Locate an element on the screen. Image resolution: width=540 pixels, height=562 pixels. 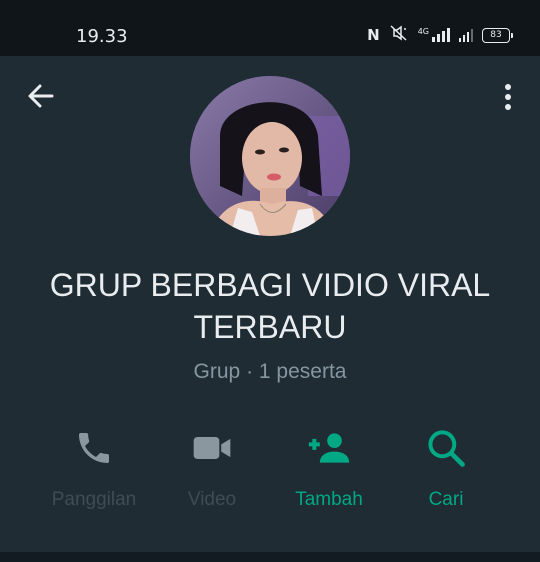
video-label: Video is located at coordinates (212, 499).